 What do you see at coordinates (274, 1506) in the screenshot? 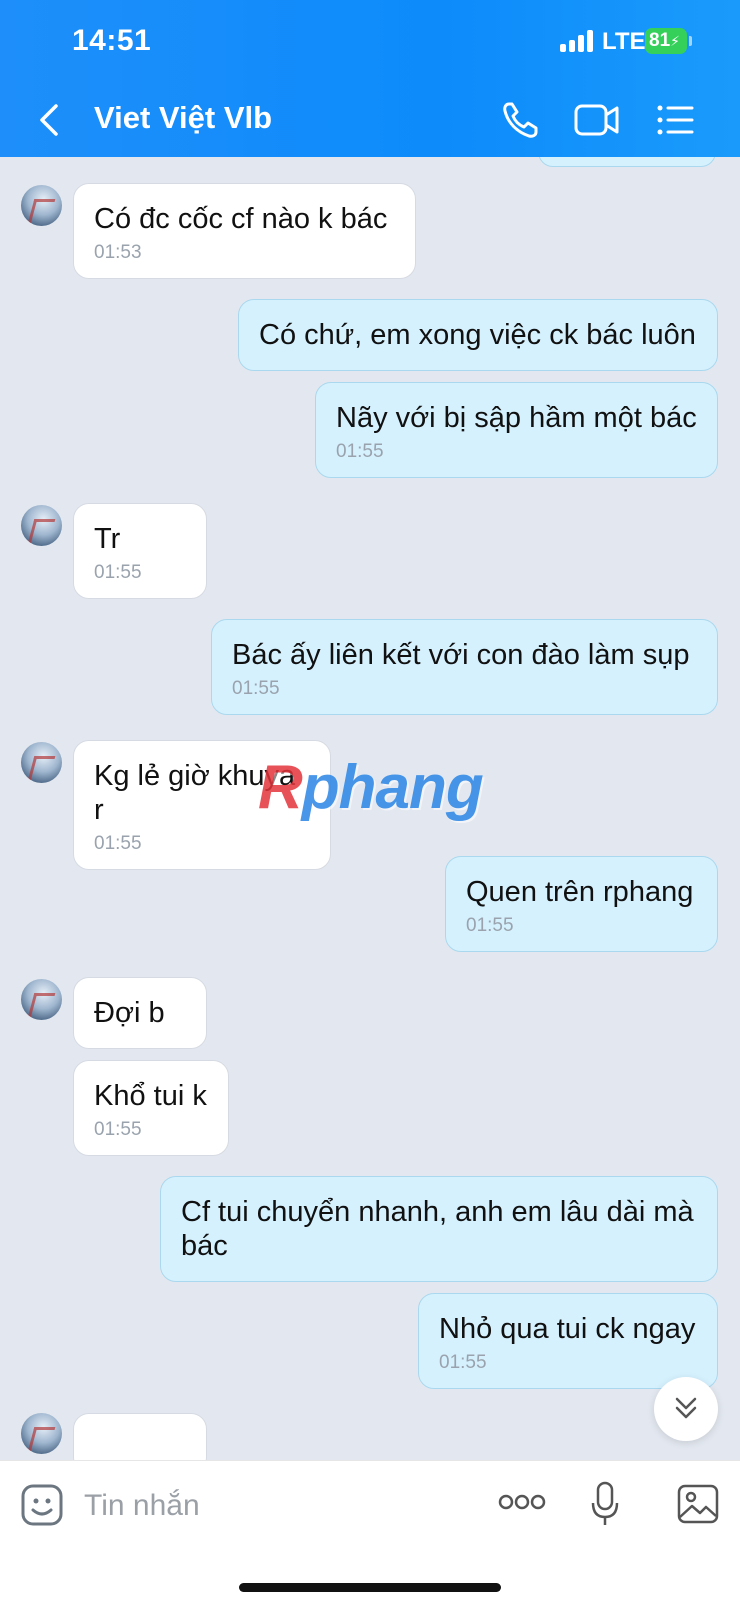
I see `message-input` at bounding box center [274, 1506].